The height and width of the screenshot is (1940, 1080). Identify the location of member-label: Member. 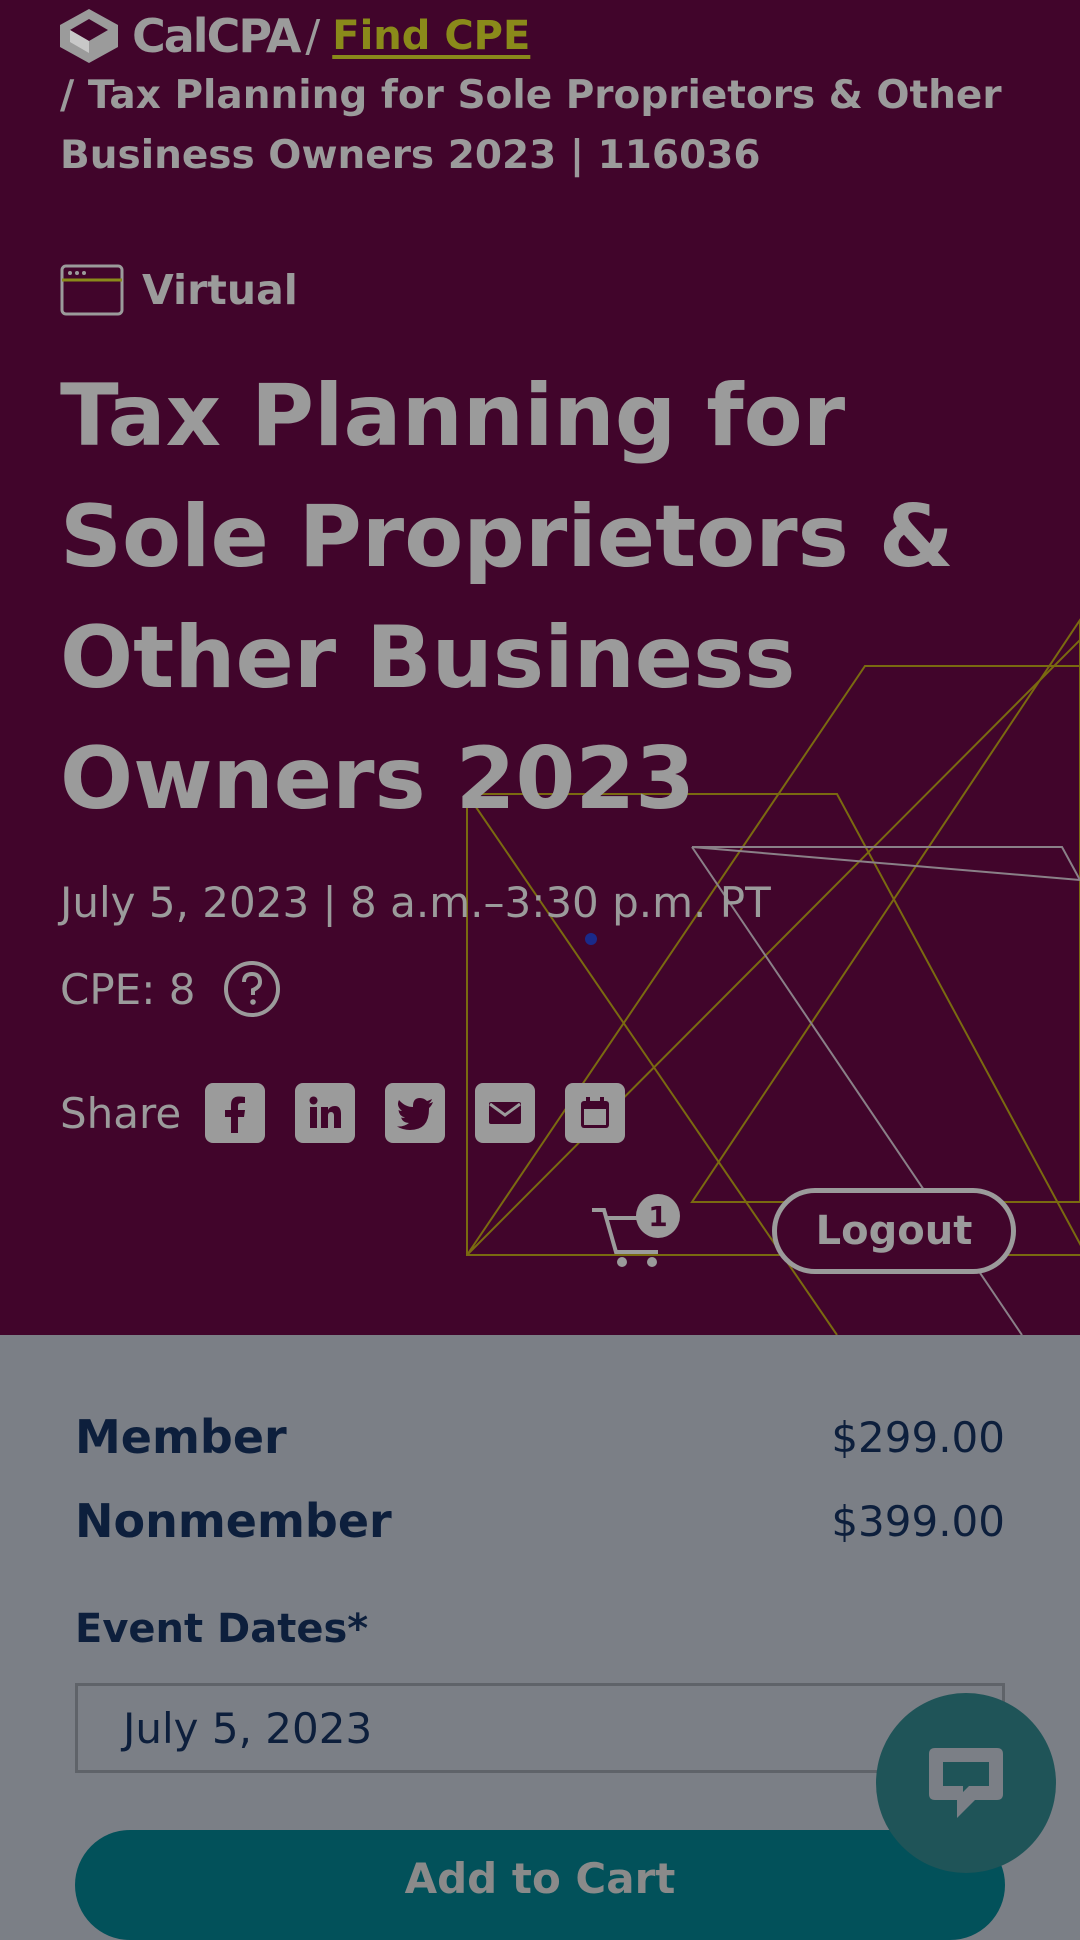
(181, 1437).